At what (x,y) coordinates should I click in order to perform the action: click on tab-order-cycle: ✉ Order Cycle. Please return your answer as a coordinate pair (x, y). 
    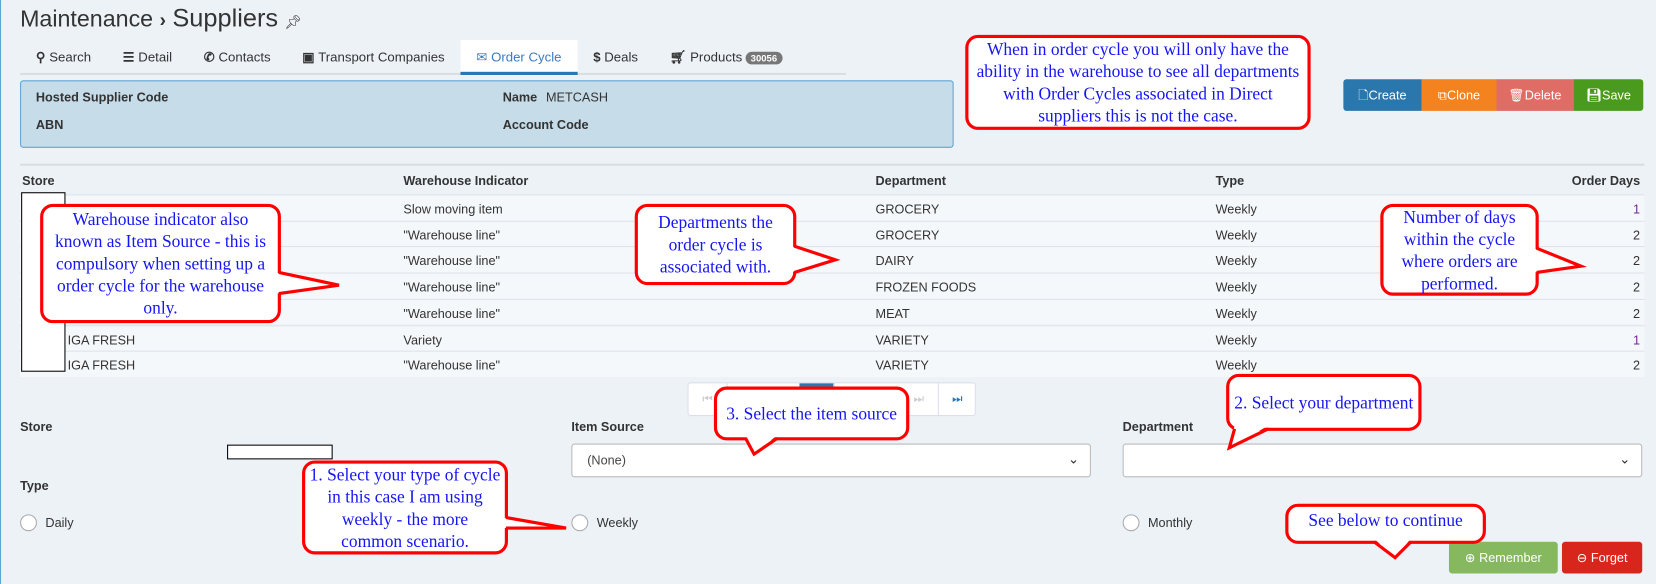
    Looking at the image, I should click on (519, 57).